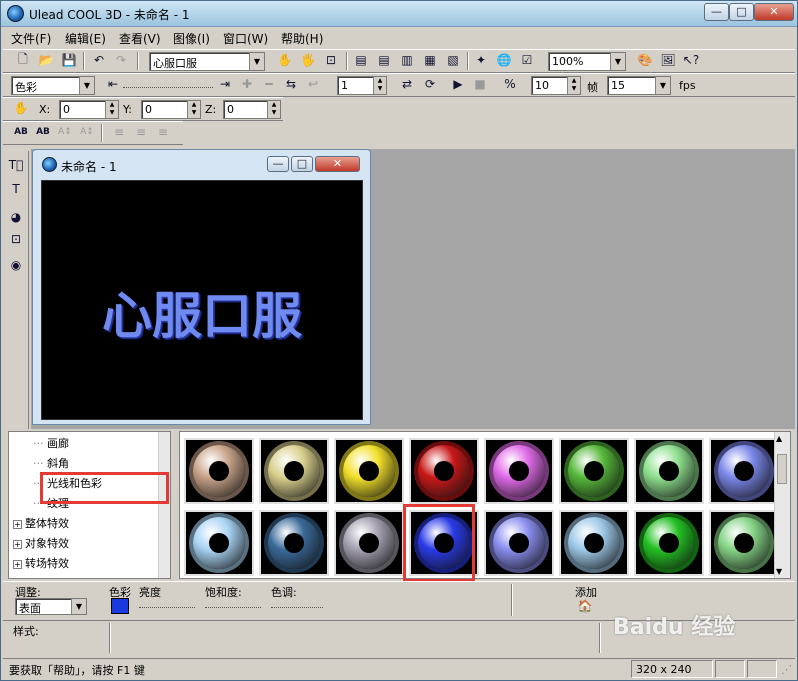  I want to click on position-icon: ✋, so click(21, 108).